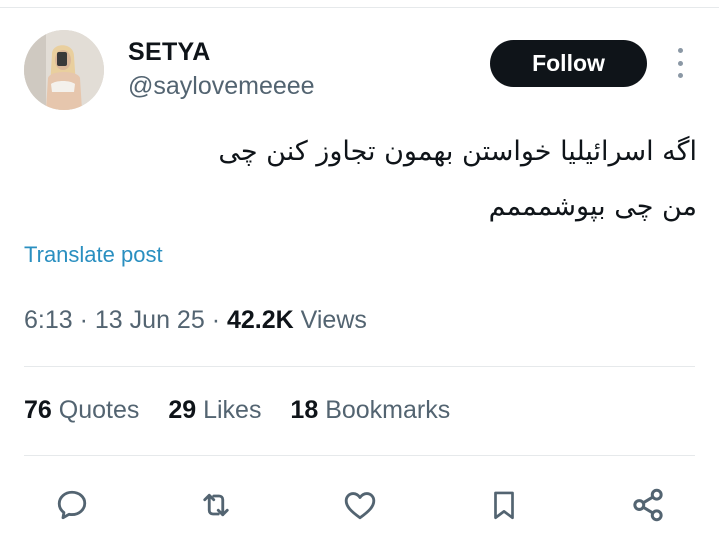 The image size is (719, 549). What do you see at coordinates (592, 206) in the screenshot?
I see `tweet-text-line-2: من چی بپوشمممم` at bounding box center [592, 206].